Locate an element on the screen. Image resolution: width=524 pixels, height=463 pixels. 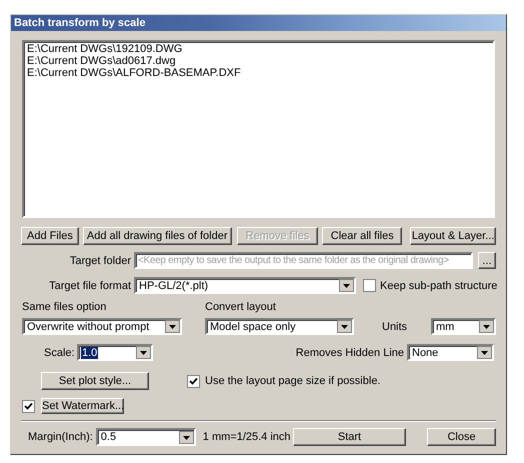
layout-dropdown: Model space only is located at coordinates (279, 326).